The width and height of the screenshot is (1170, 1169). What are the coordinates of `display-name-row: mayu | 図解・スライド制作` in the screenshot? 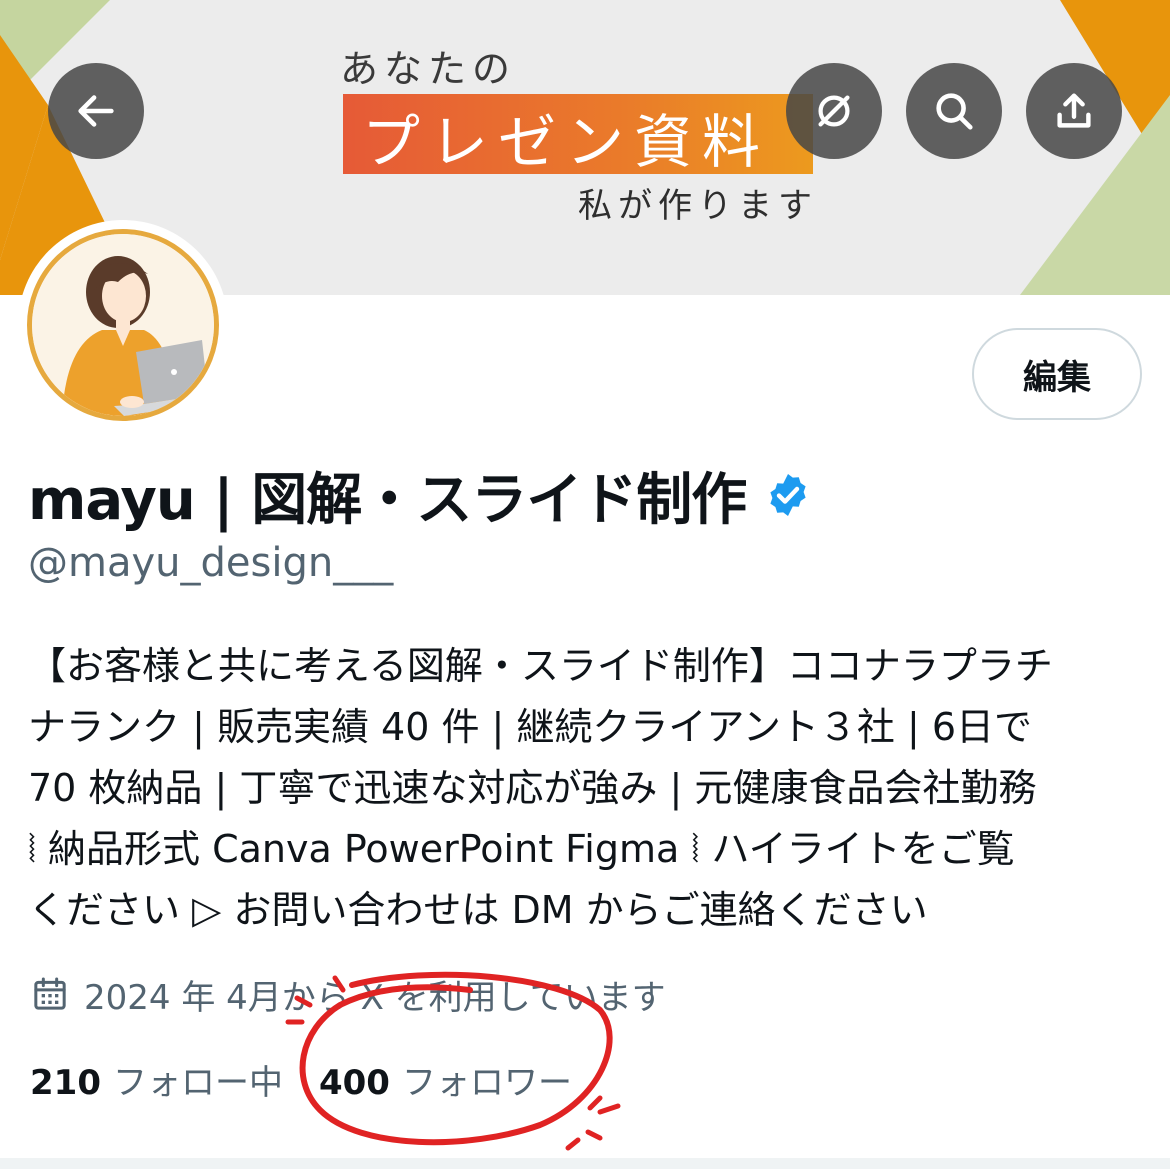 It's located at (420, 495).